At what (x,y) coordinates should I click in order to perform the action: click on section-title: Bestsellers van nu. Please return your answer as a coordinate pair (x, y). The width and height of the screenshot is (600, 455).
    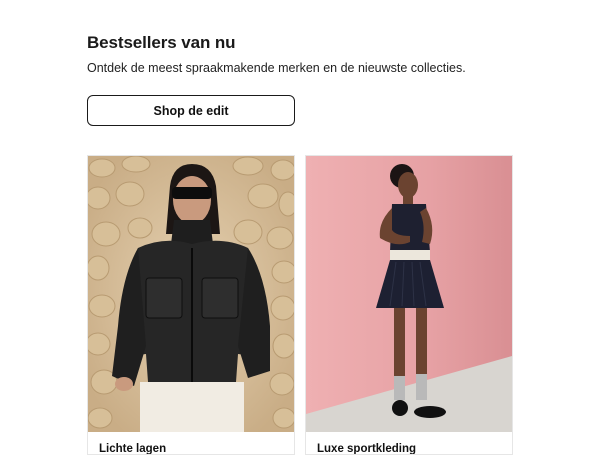
    Looking at the image, I should click on (161, 42).